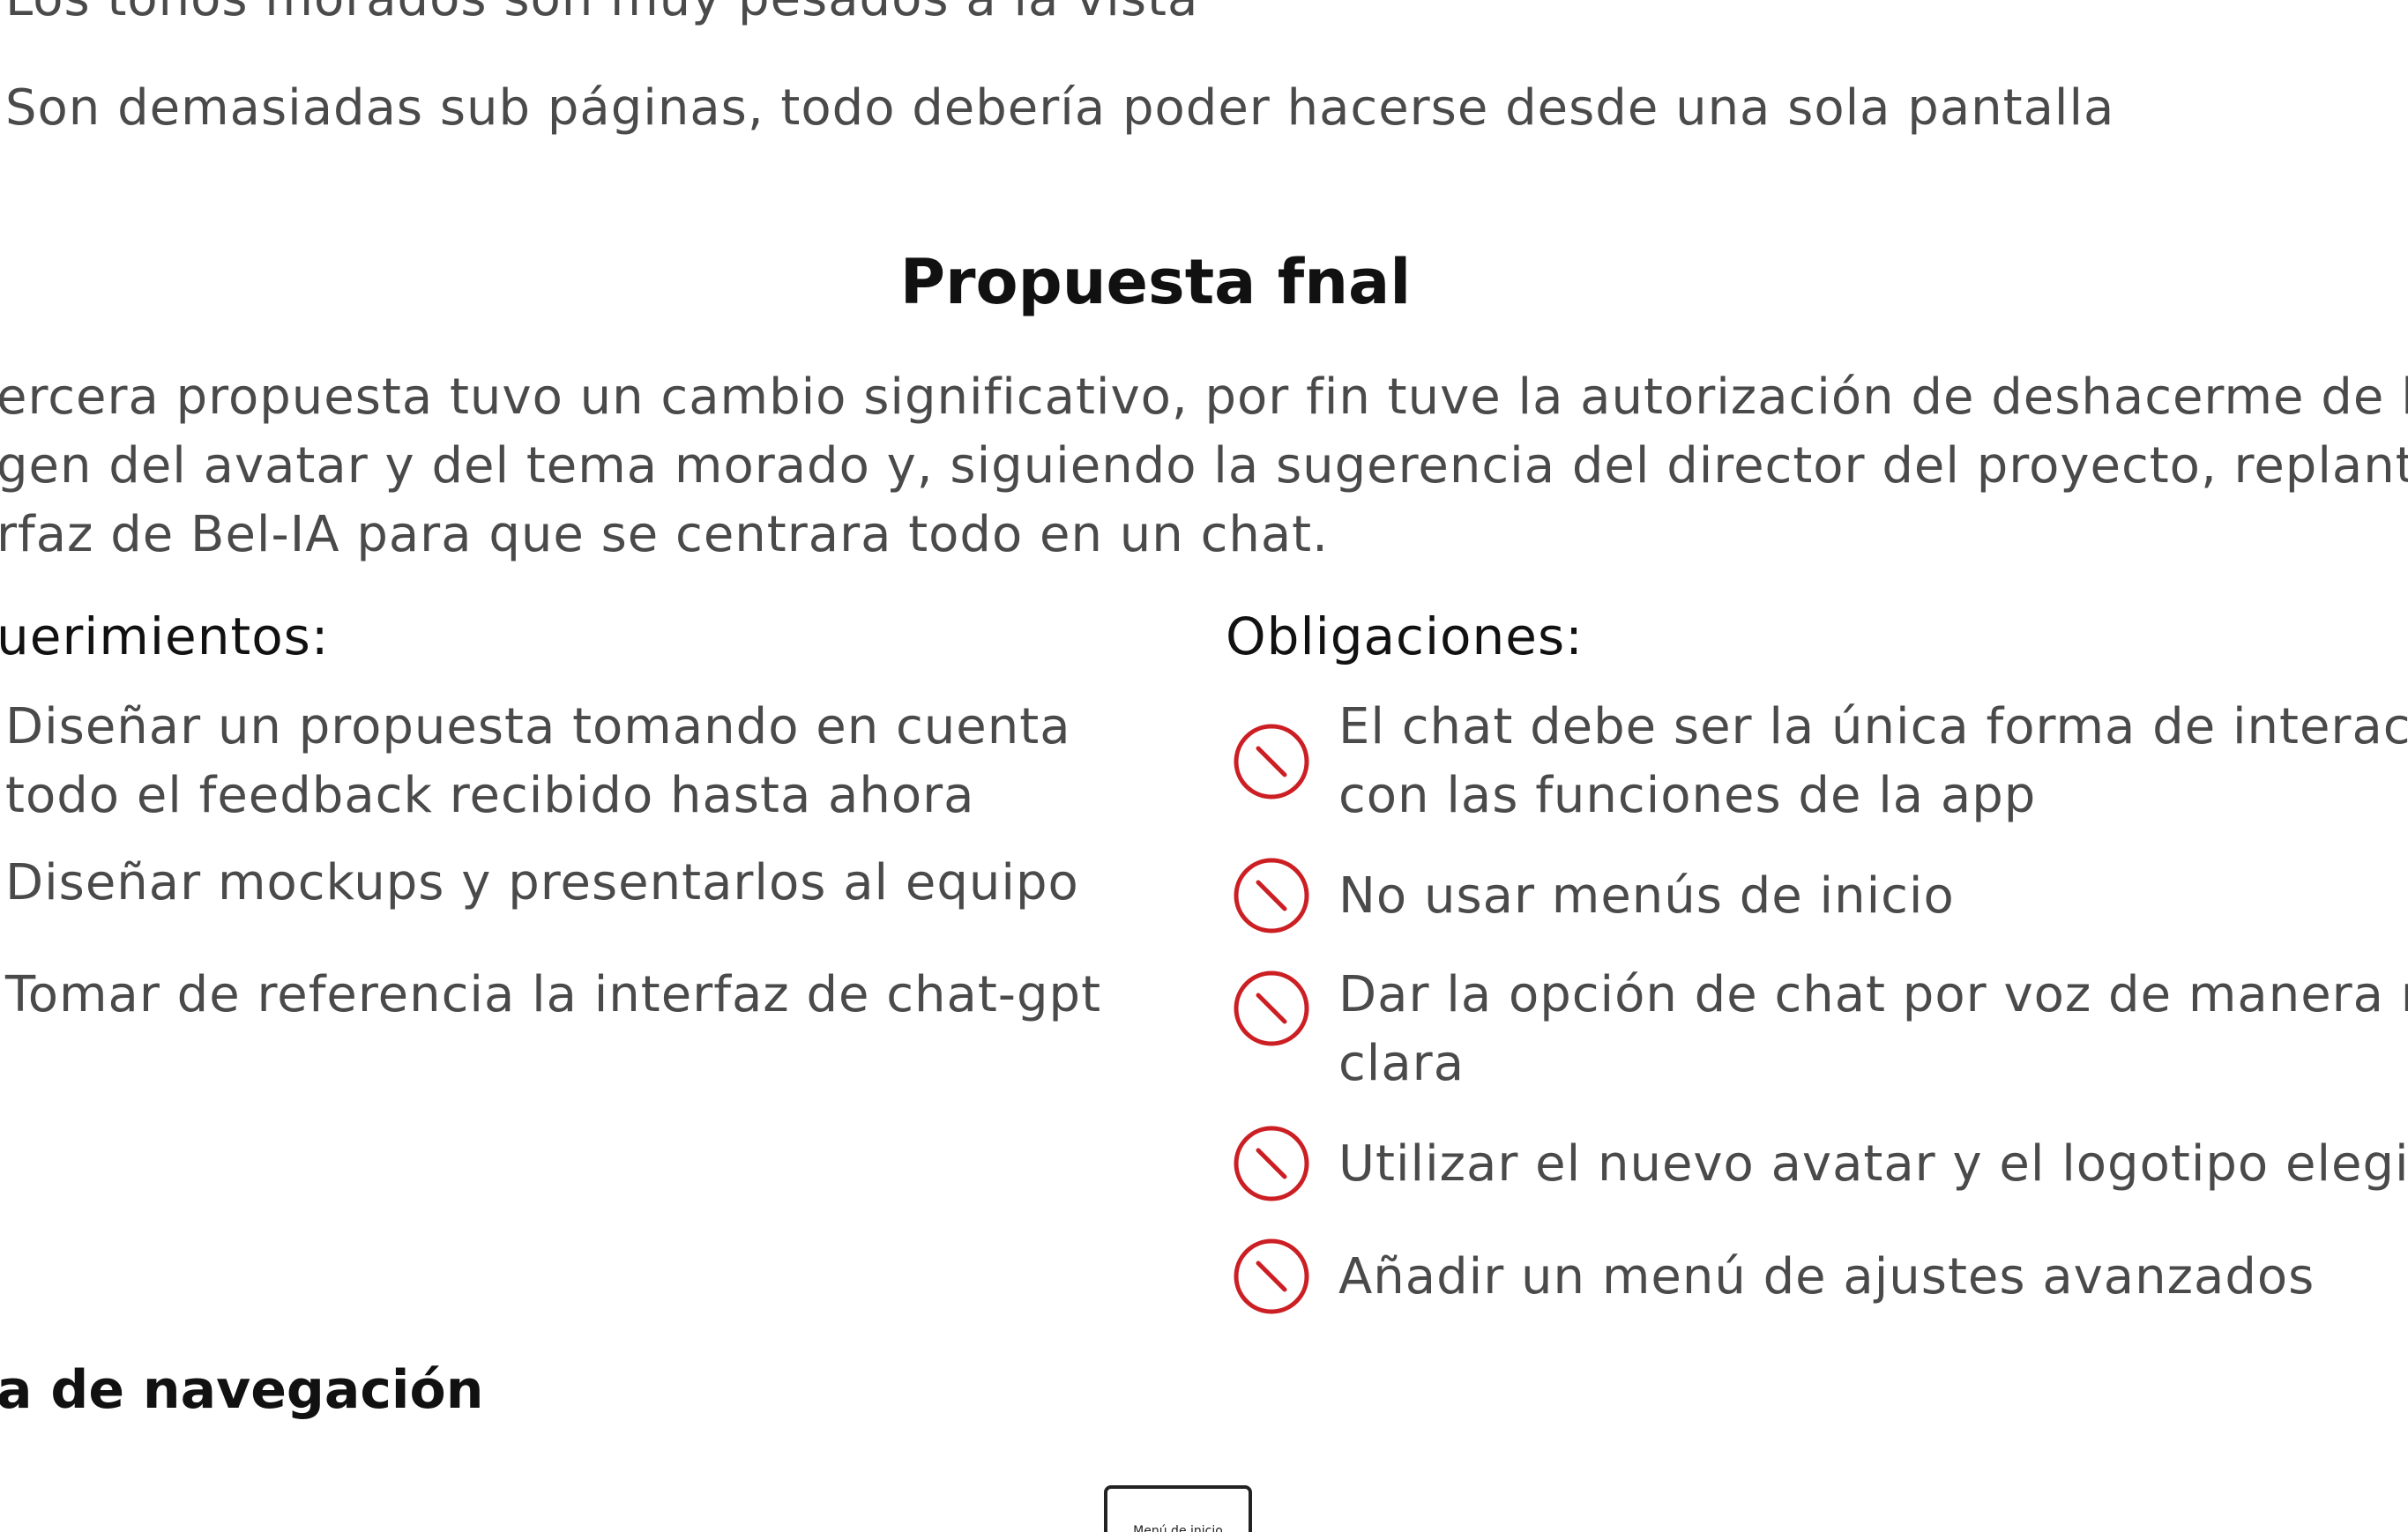 Image resolution: width=2408 pixels, height=1532 pixels. I want to click on obligations-heading: Obligaciones:, so click(1405, 636).